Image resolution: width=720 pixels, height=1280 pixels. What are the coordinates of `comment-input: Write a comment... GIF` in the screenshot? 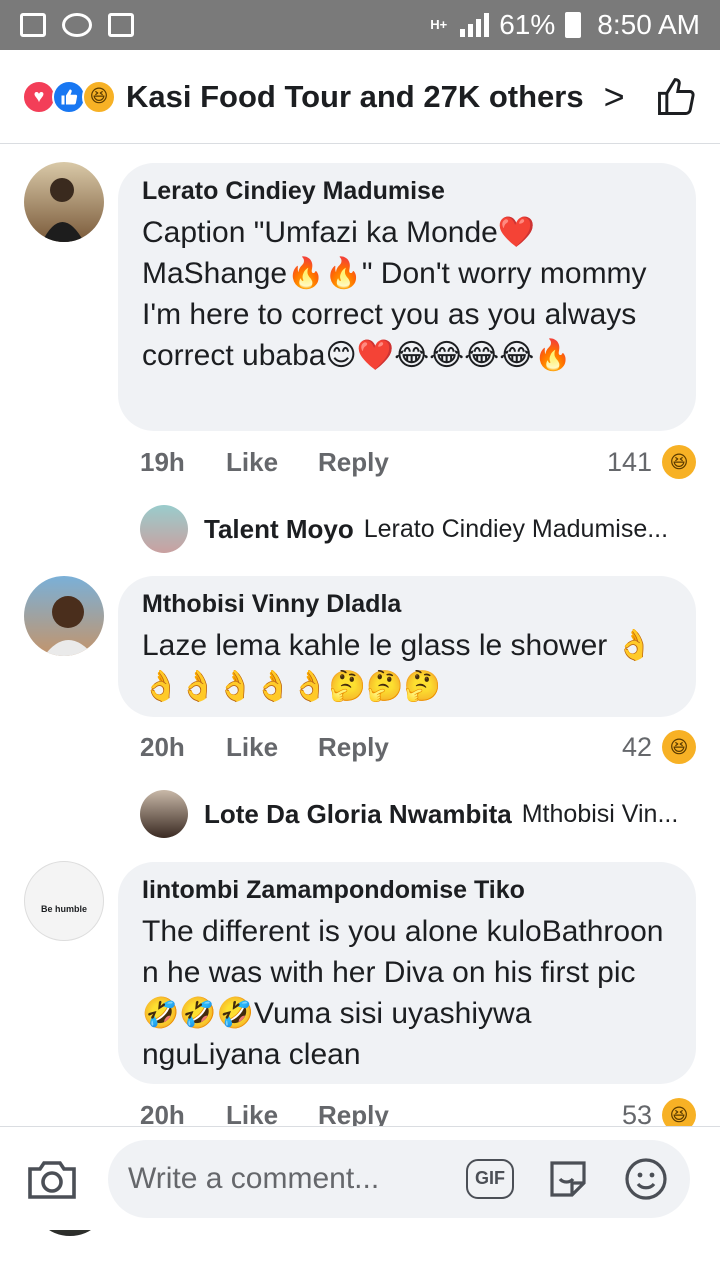 It's located at (399, 1178).